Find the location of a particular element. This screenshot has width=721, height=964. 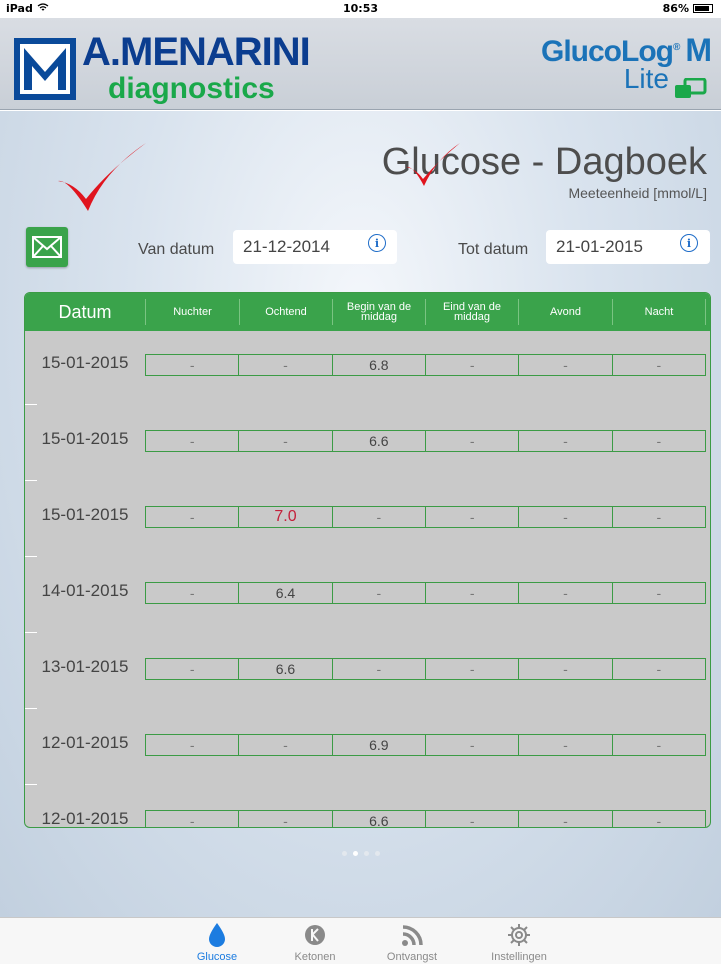

table-cell: 6.8 is located at coordinates (378, 365).